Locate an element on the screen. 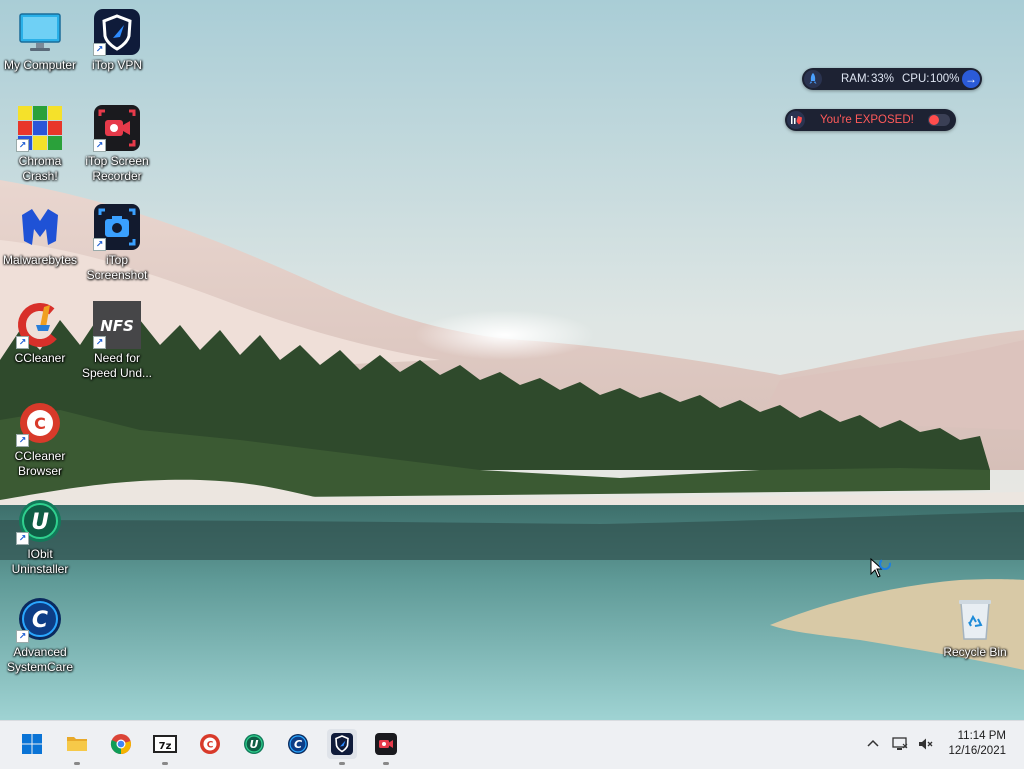  folder-icon is located at coordinates (77, 744).